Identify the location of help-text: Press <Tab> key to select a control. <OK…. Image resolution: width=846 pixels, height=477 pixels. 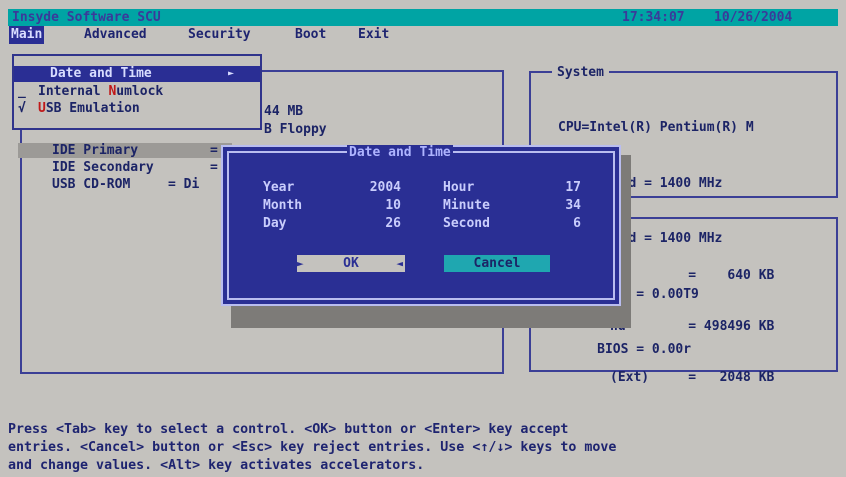
(423, 448).